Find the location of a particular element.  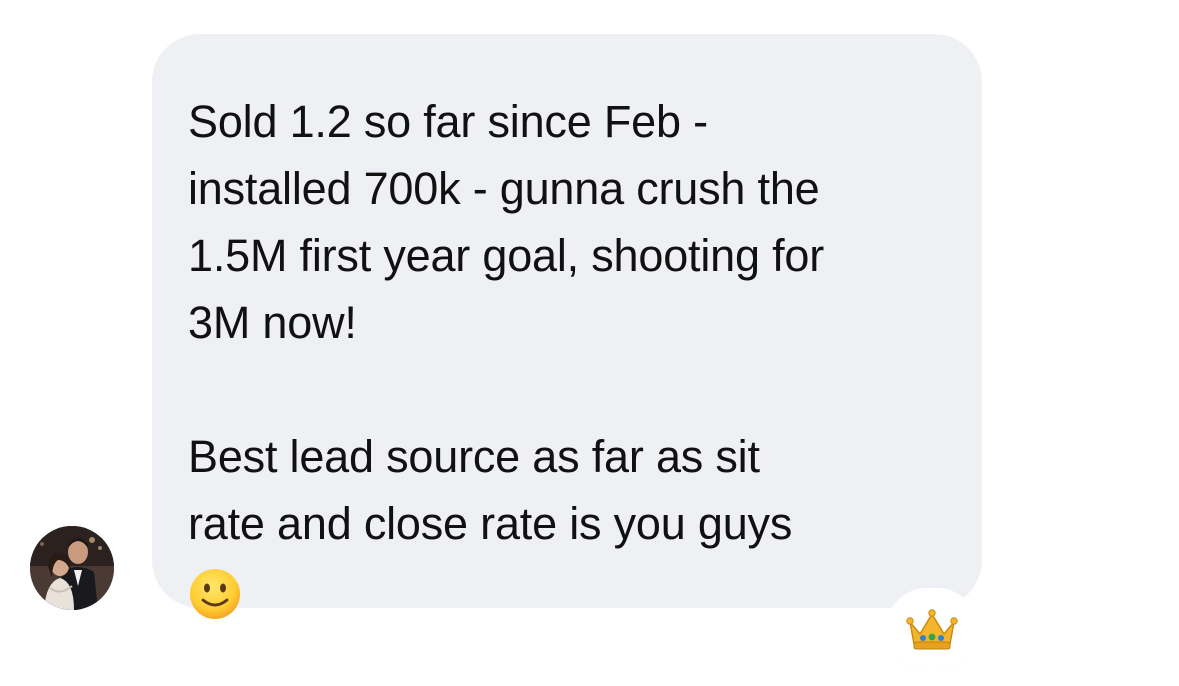

avatar-photo-icon is located at coordinates (72, 568).